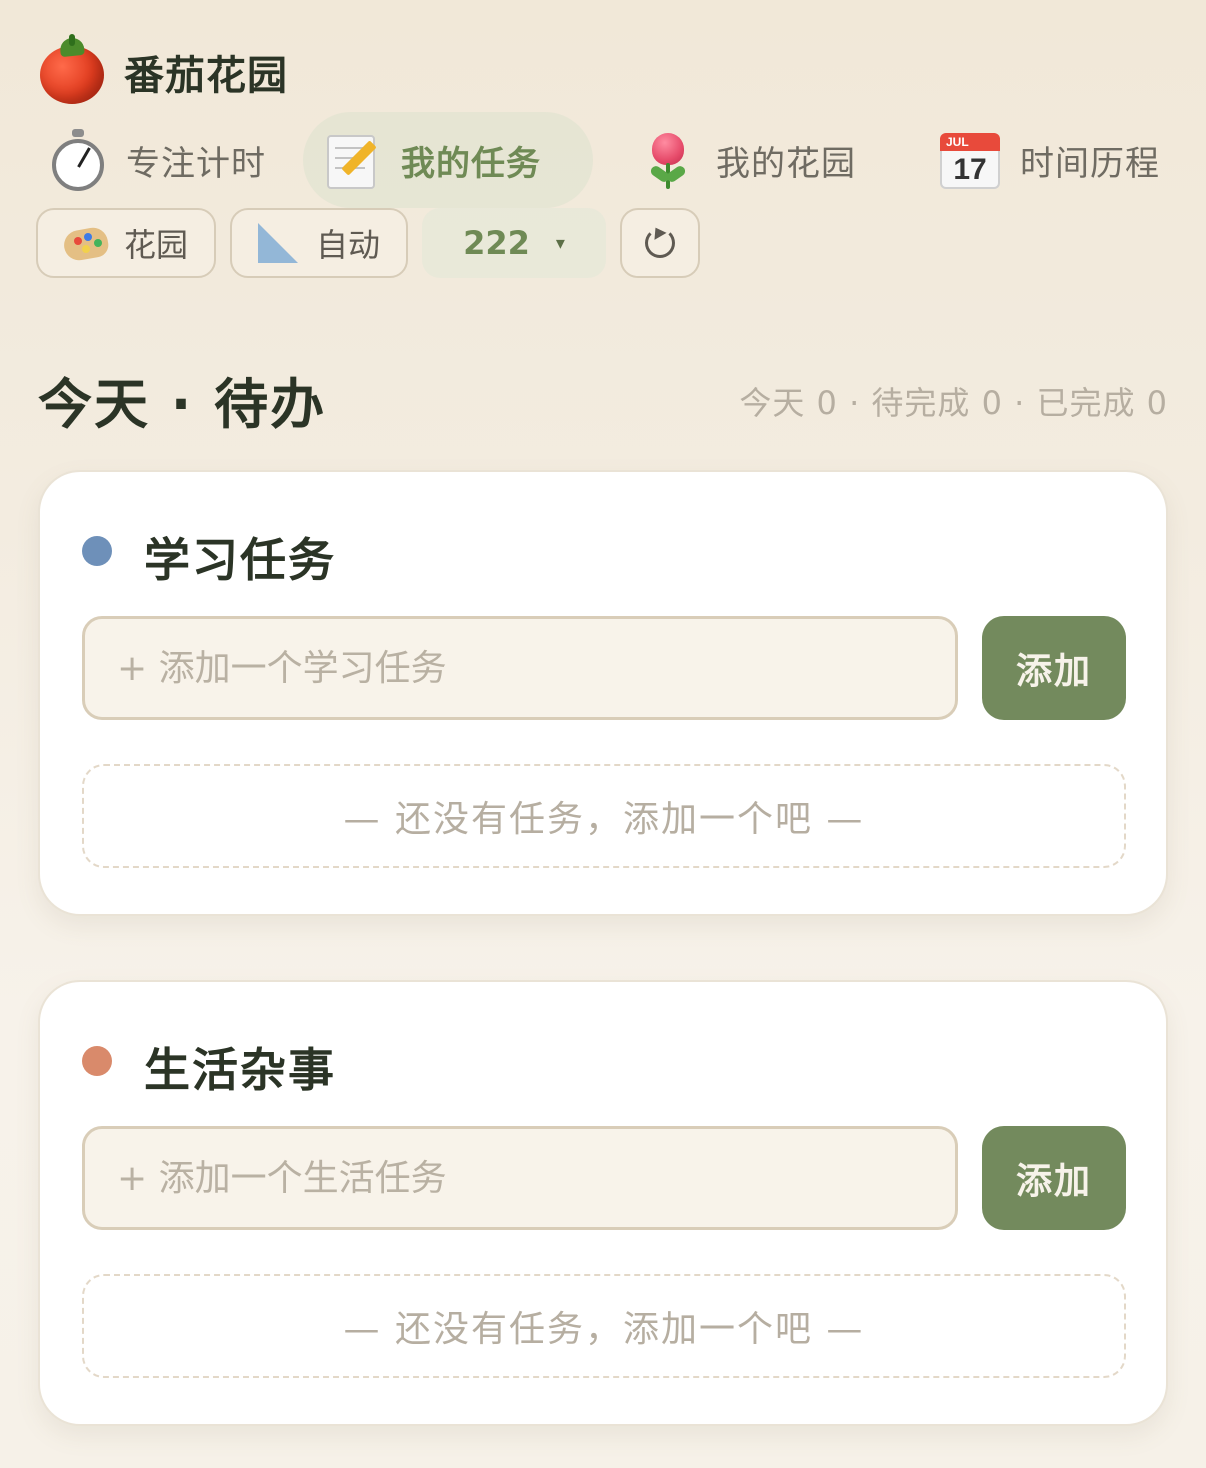 The width and height of the screenshot is (1206, 1468). Describe the element at coordinates (240, 560) in the screenshot. I see `card-title: 学习任务` at that location.